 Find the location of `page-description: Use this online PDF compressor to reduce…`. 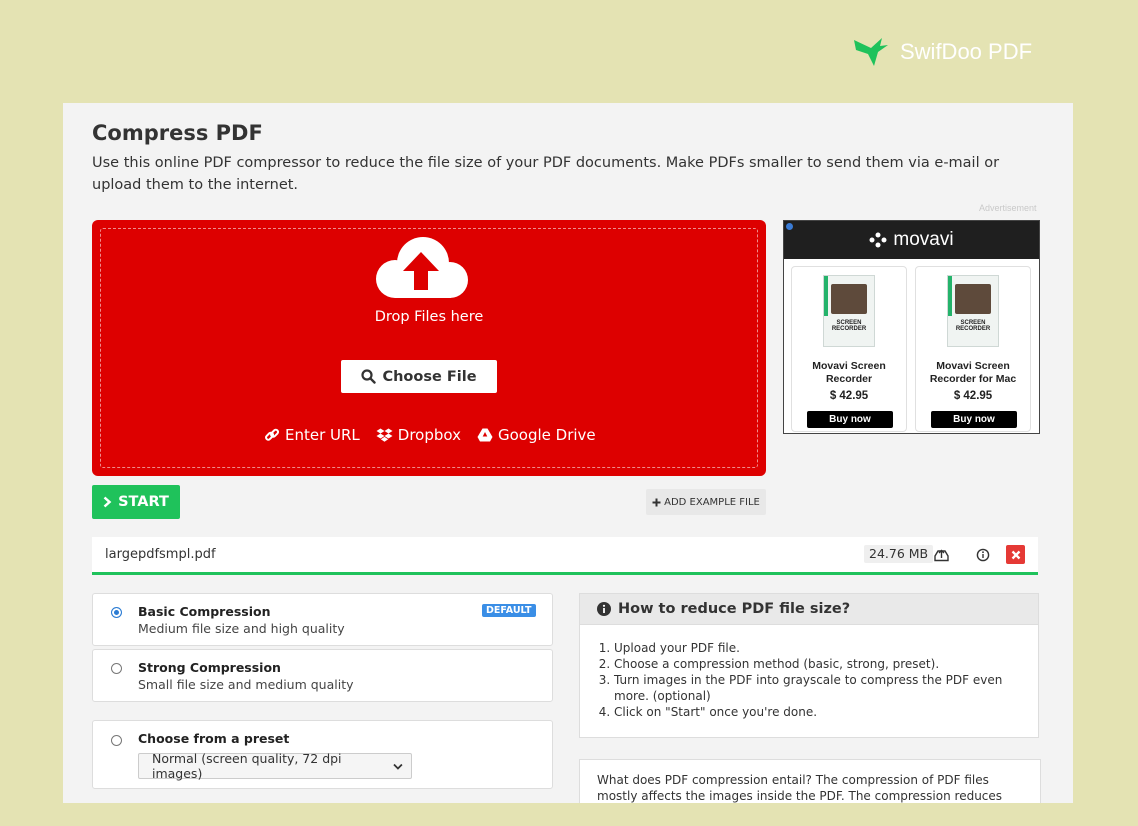

page-description: Use this online PDF compressor to reduce… is located at coordinates (546, 174).